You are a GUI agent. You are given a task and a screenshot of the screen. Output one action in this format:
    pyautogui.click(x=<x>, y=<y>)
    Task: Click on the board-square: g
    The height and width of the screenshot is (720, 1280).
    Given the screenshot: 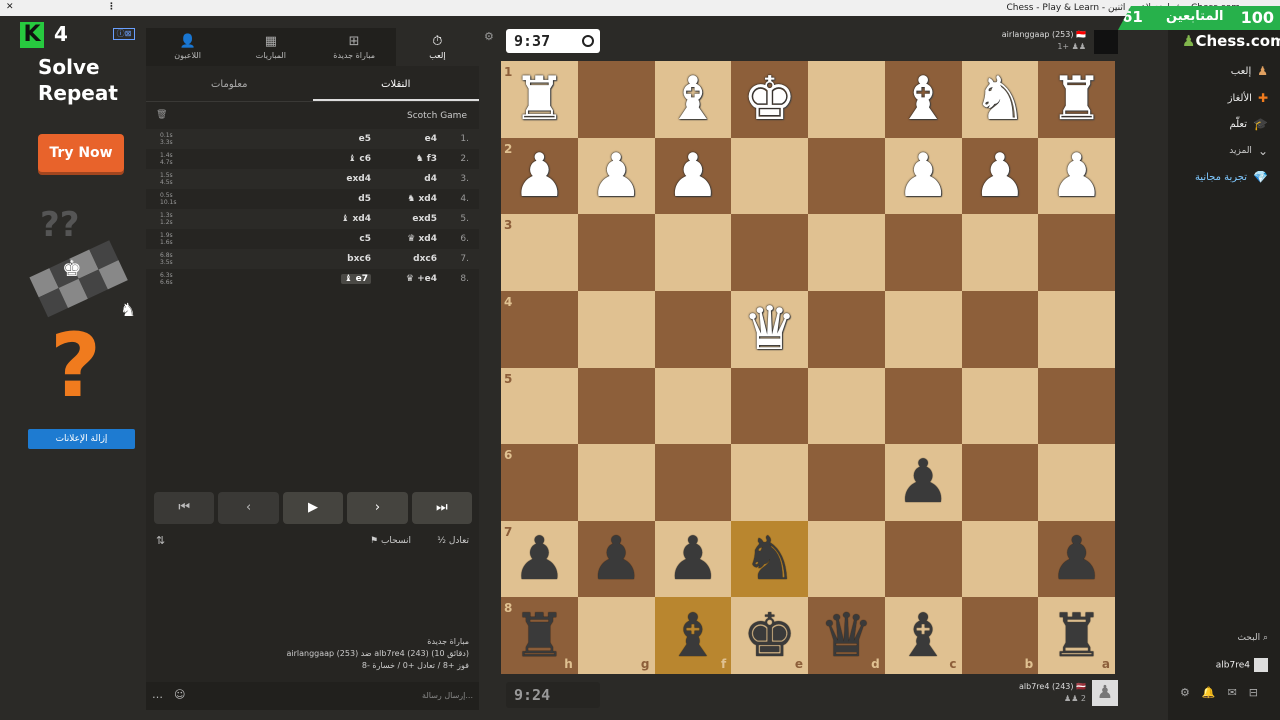 What is the action you would take?
    pyautogui.click(x=616, y=635)
    